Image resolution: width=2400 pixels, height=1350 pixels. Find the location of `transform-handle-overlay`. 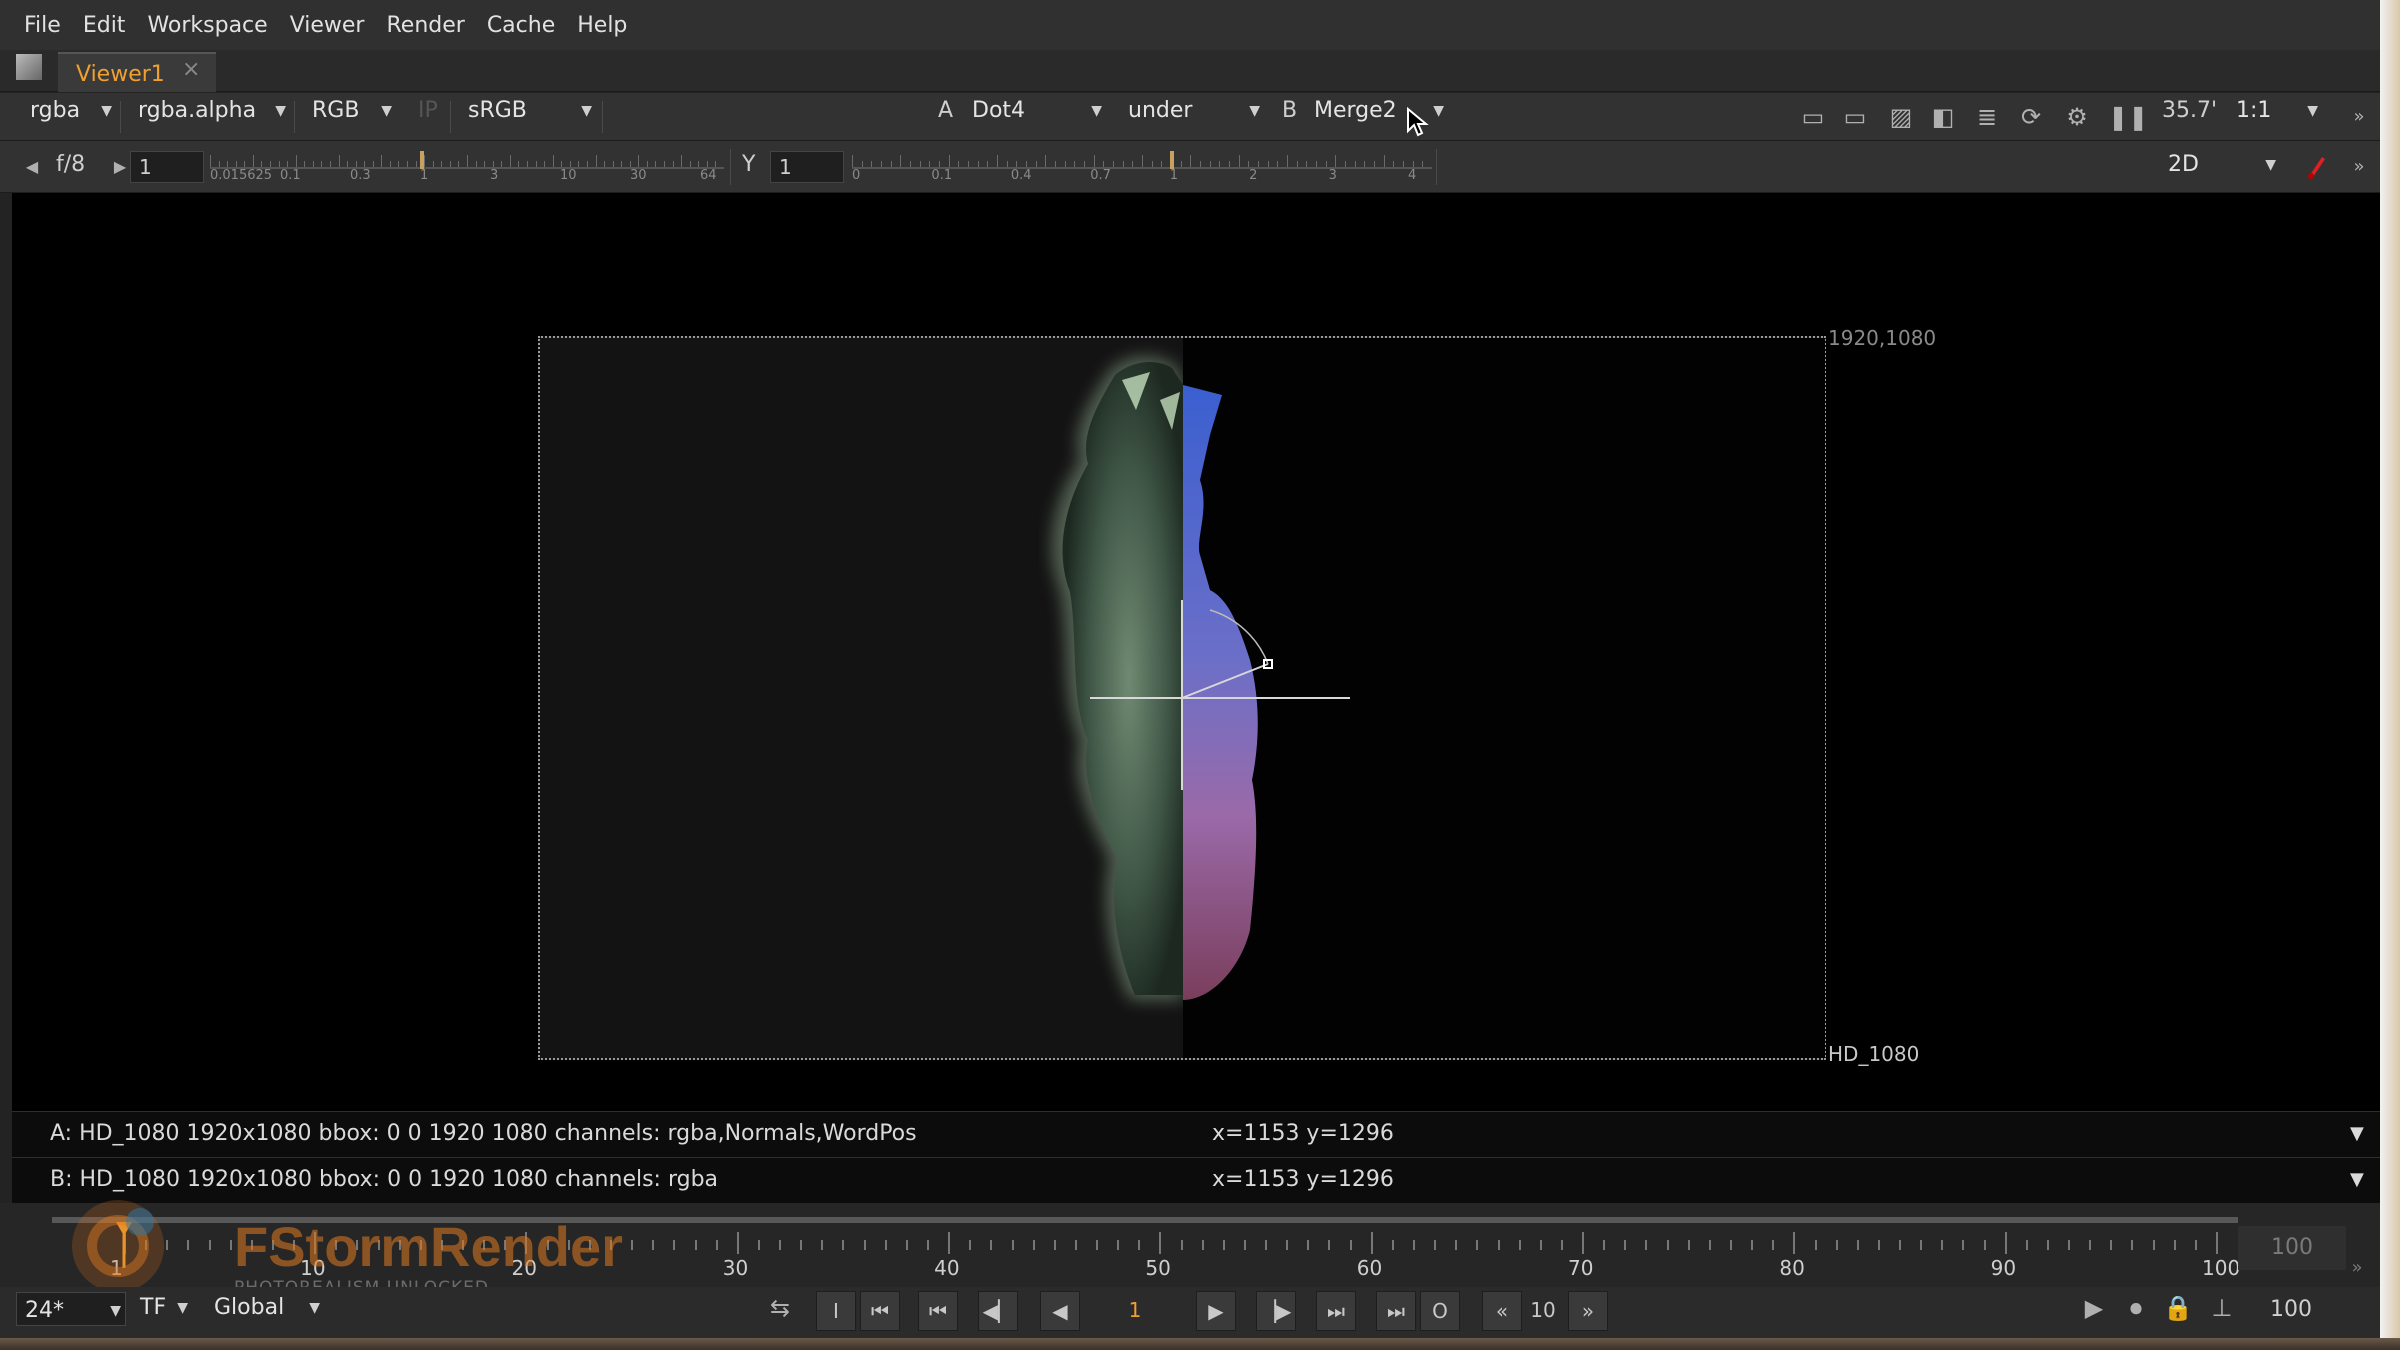

transform-handle-overlay is located at coordinates (1220, 700).